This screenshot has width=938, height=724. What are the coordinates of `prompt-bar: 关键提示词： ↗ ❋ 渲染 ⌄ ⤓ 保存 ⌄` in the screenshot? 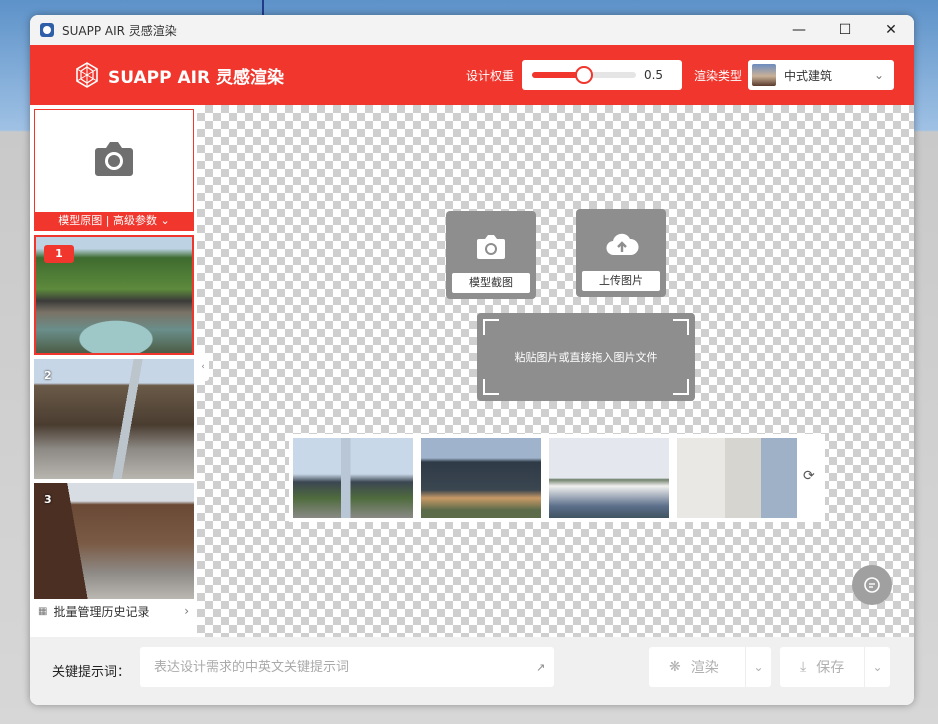 It's located at (472, 671).